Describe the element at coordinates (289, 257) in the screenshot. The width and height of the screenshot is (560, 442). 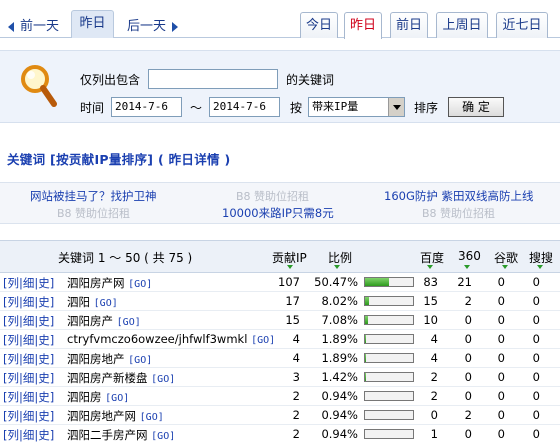
I see `col-ip: 贡献IP` at that location.